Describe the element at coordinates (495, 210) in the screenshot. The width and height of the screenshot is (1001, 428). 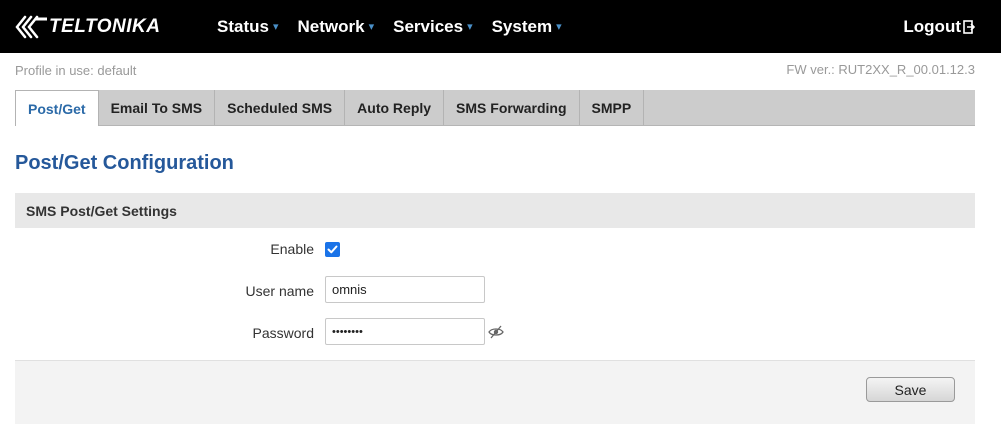
I see `section-header: SMS Post/Get Settings` at that location.